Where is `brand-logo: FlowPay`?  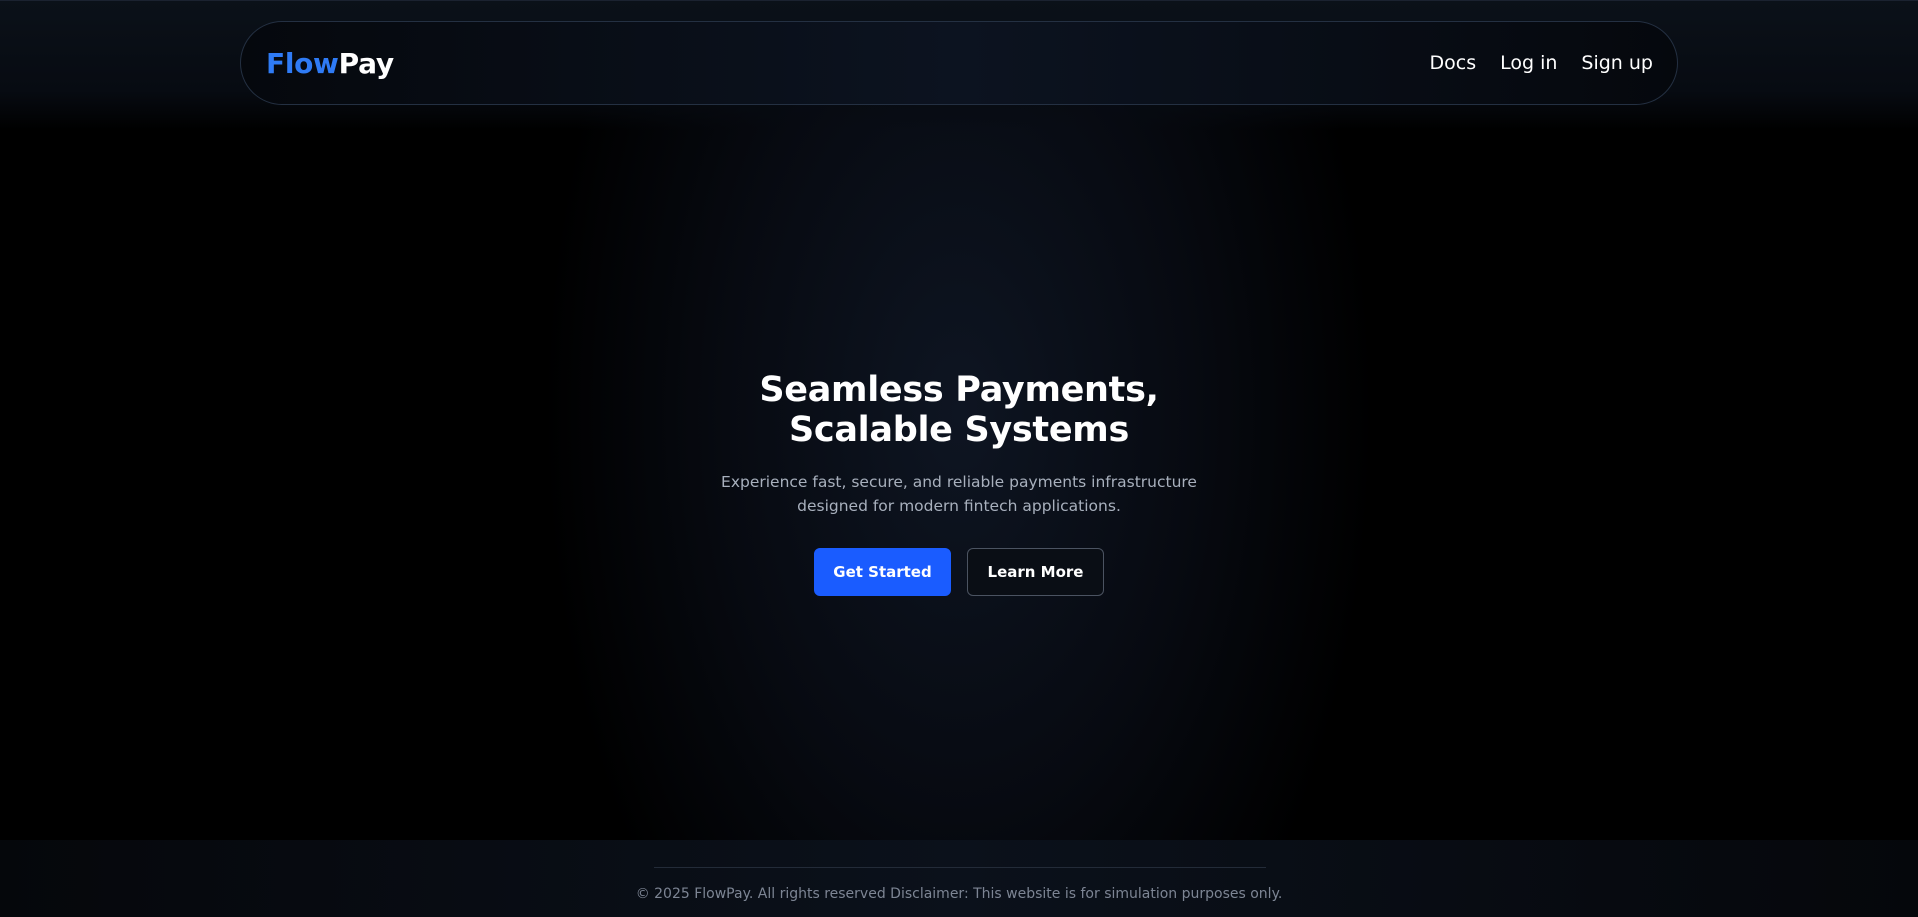 brand-logo: FlowPay is located at coordinates (330, 63).